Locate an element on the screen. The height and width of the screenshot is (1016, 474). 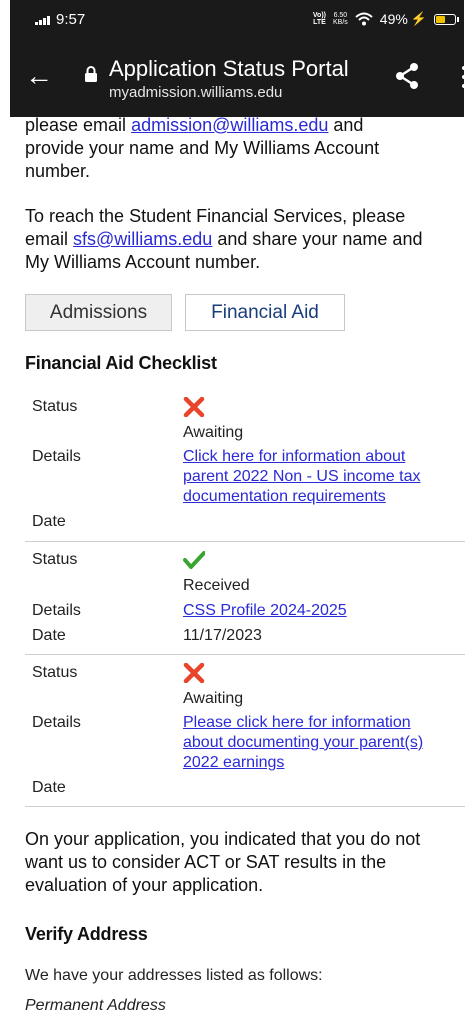
details-link-line: about documenting your parent(s) is located at coordinates (303, 743).